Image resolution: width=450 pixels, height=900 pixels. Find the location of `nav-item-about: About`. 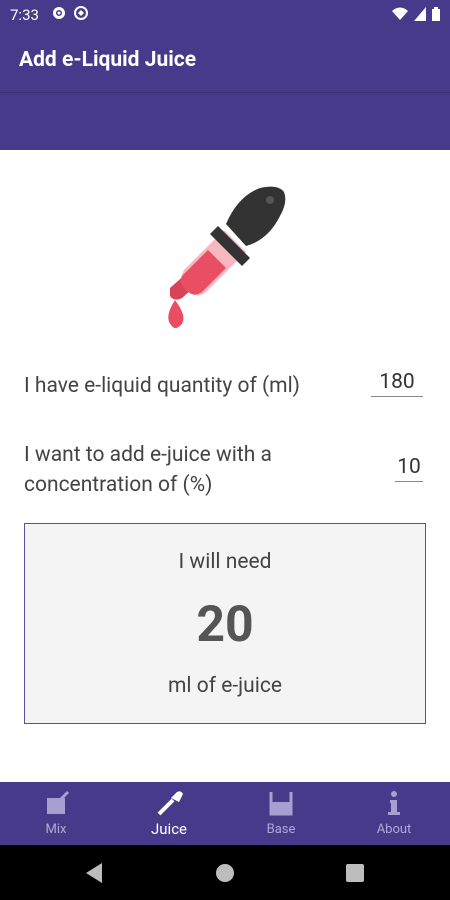

nav-item-about: About is located at coordinates (394, 813).